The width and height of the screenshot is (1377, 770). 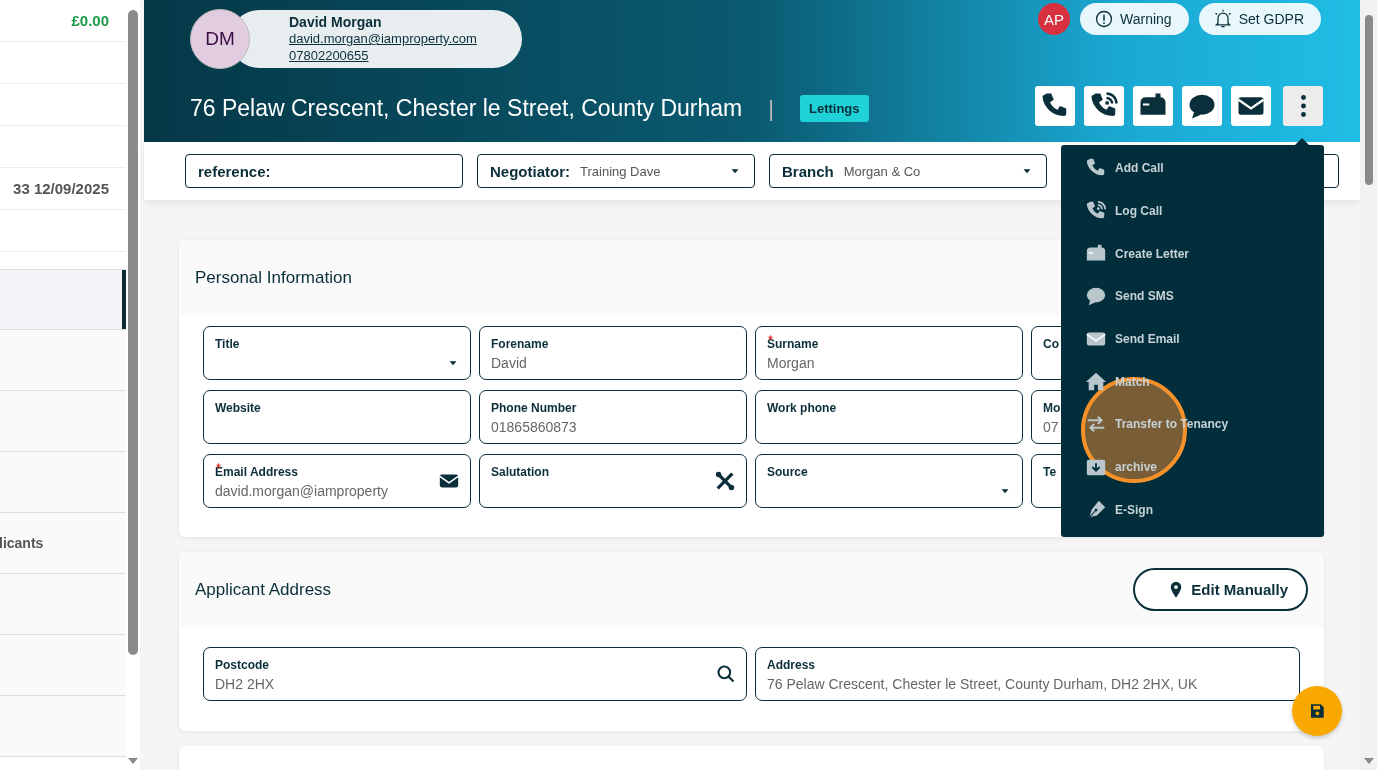 What do you see at coordinates (337, 417) in the screenshot?
I see `input-field: Website` at bounding box center [337, 417].